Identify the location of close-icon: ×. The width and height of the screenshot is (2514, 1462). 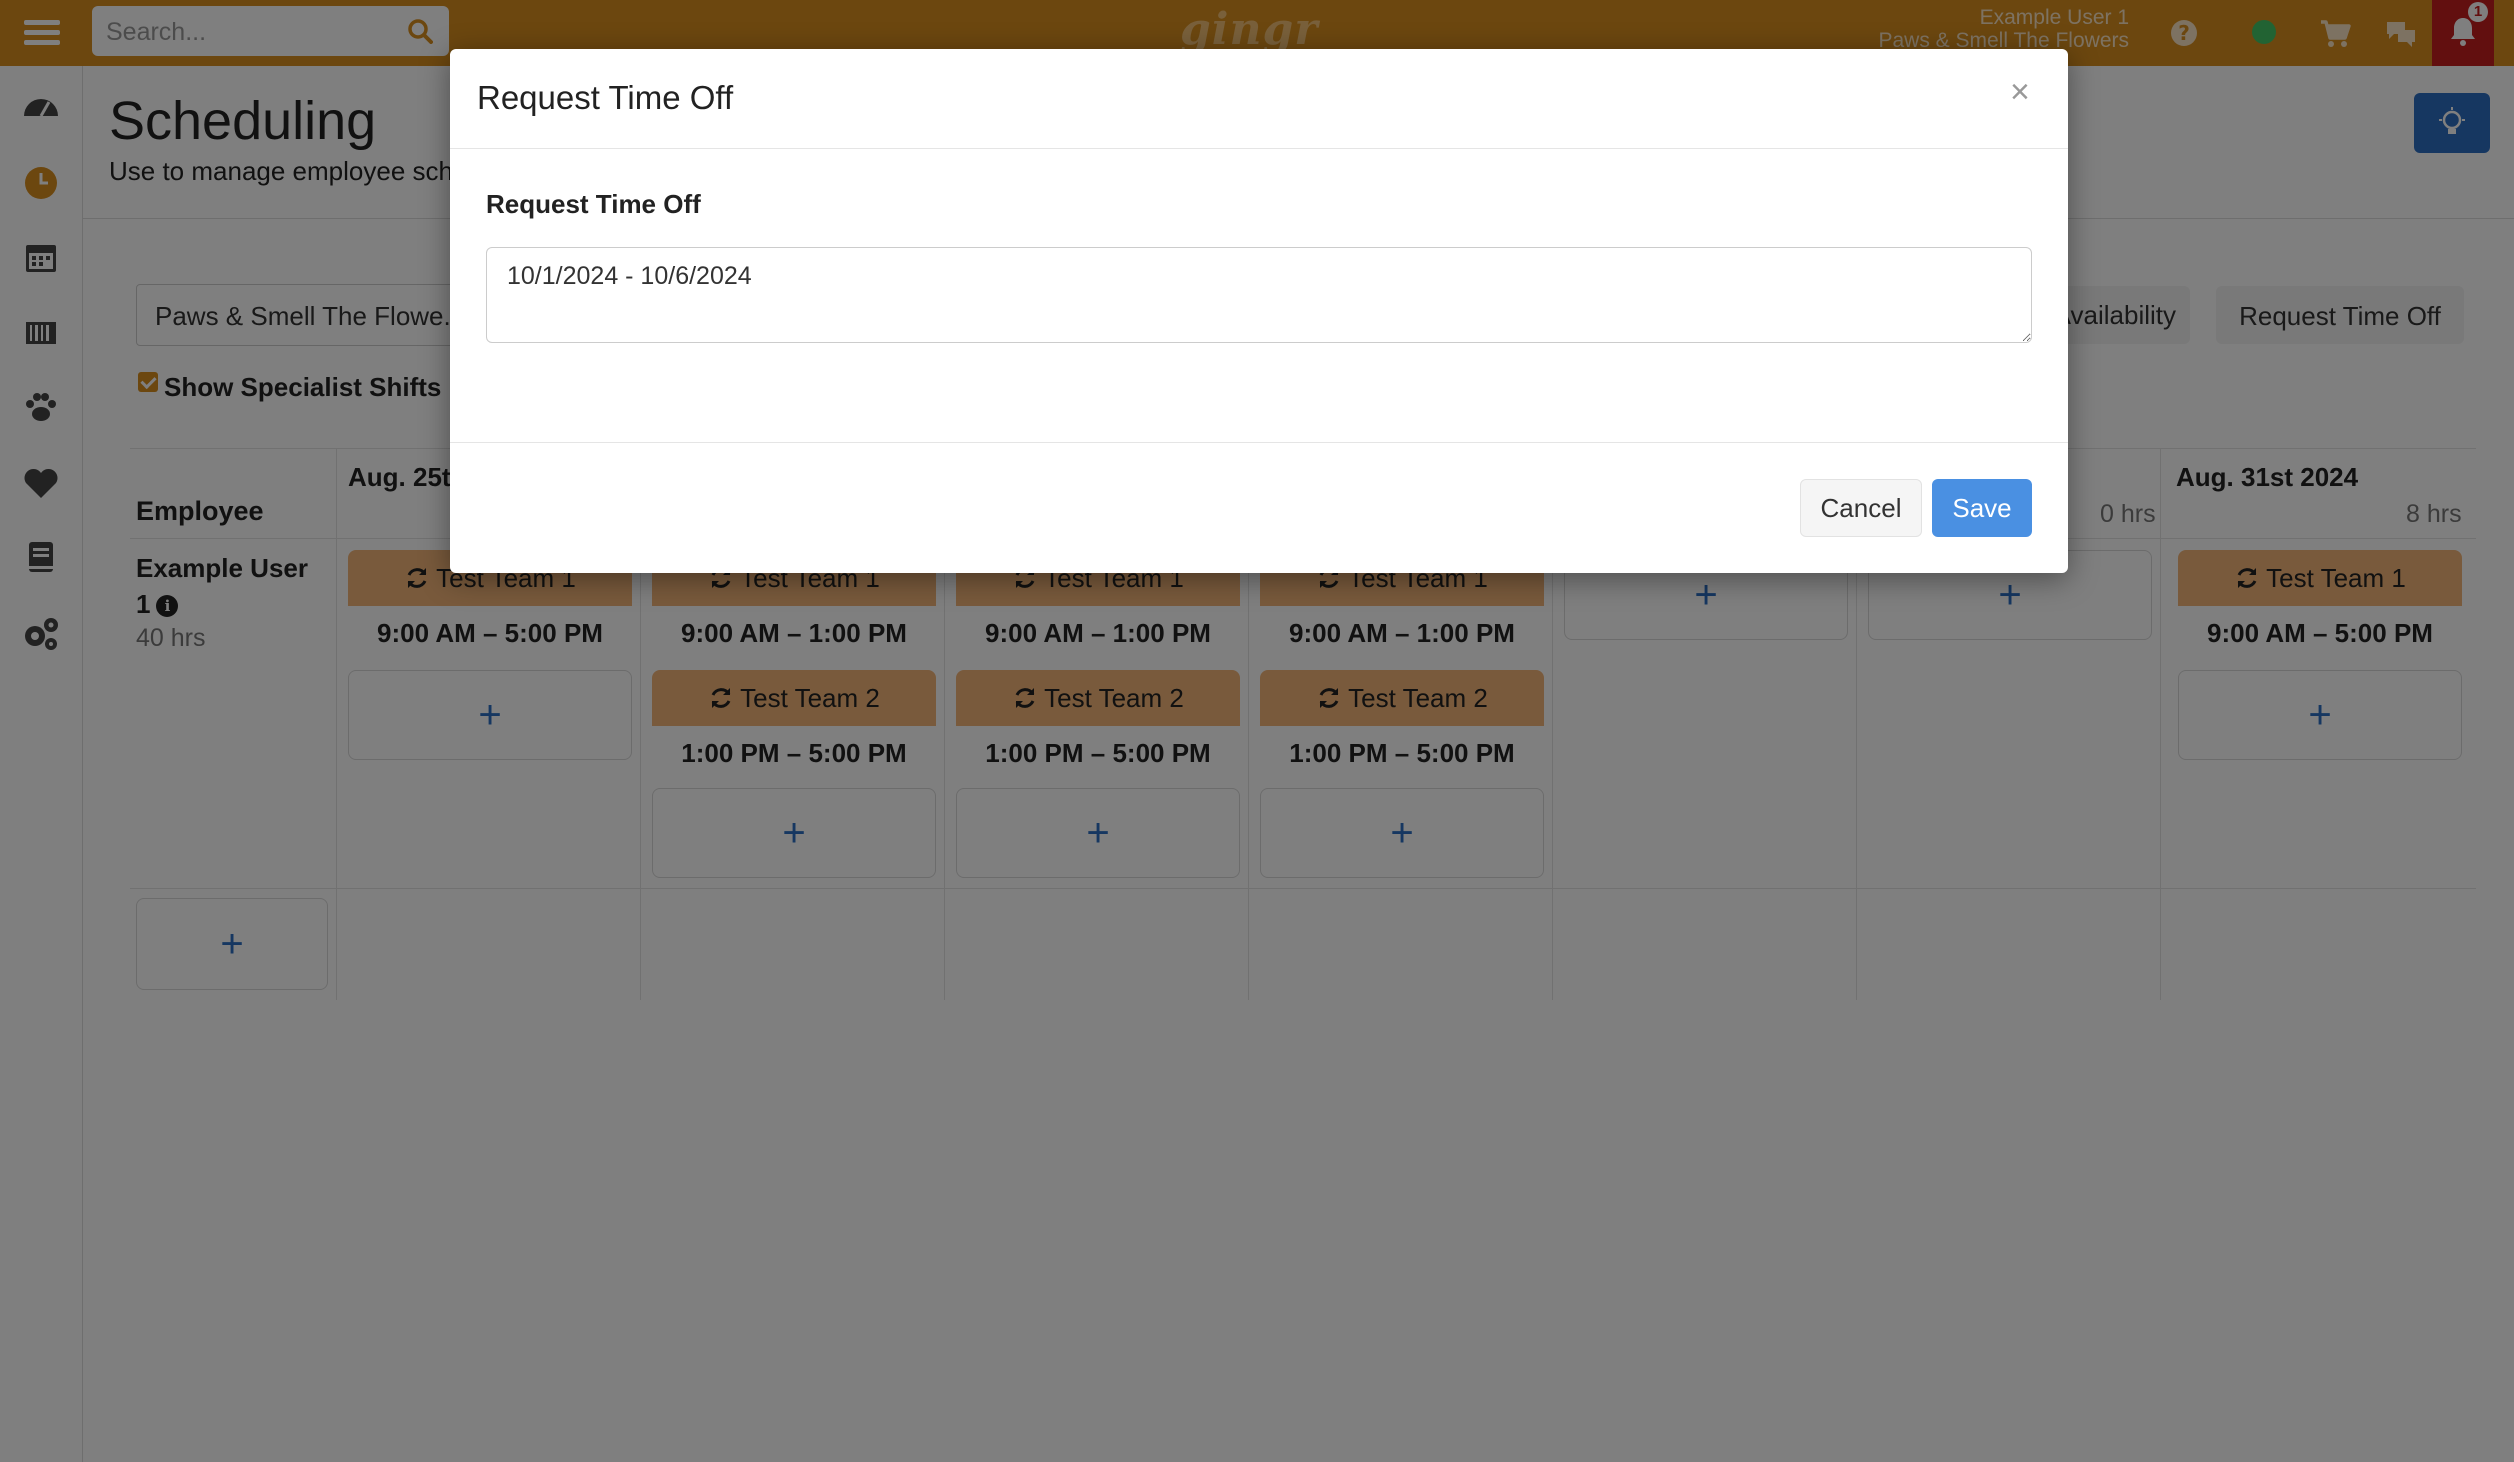
(2020, 92).